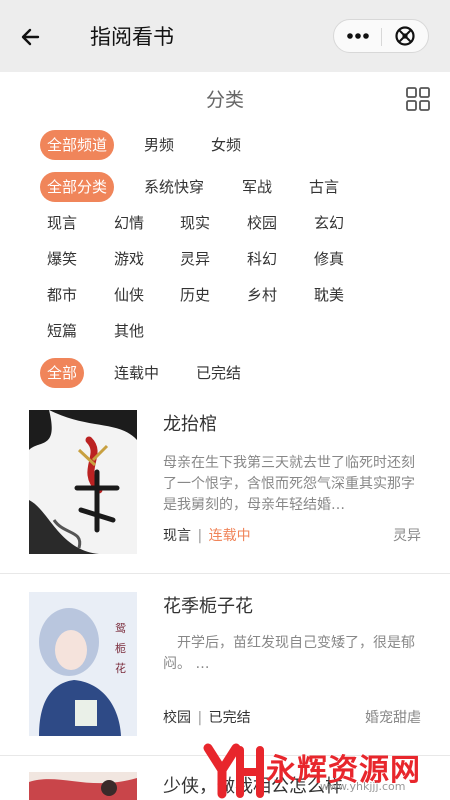  Describe the element at coordinates (225, 573) in the screenshot. I see `divider` at that location.